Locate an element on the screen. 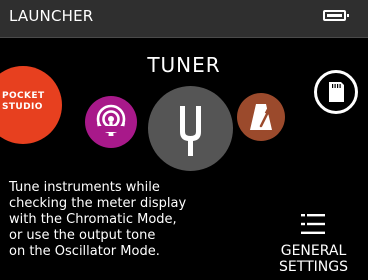 Image resolution: width=368 pixels, height=280 pixels. app-tuner-button is located at coordinates (190, 128).